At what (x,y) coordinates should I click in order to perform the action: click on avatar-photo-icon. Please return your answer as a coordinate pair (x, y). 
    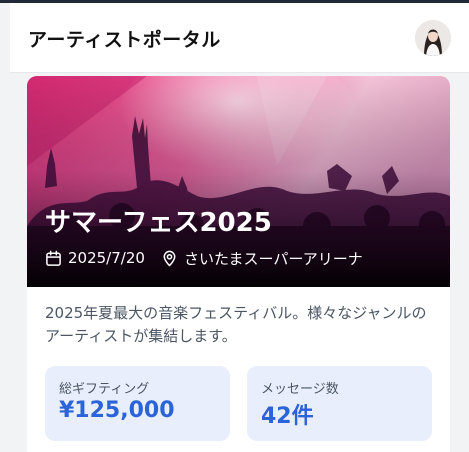
    Looking at the image, I should click on (433, 38).